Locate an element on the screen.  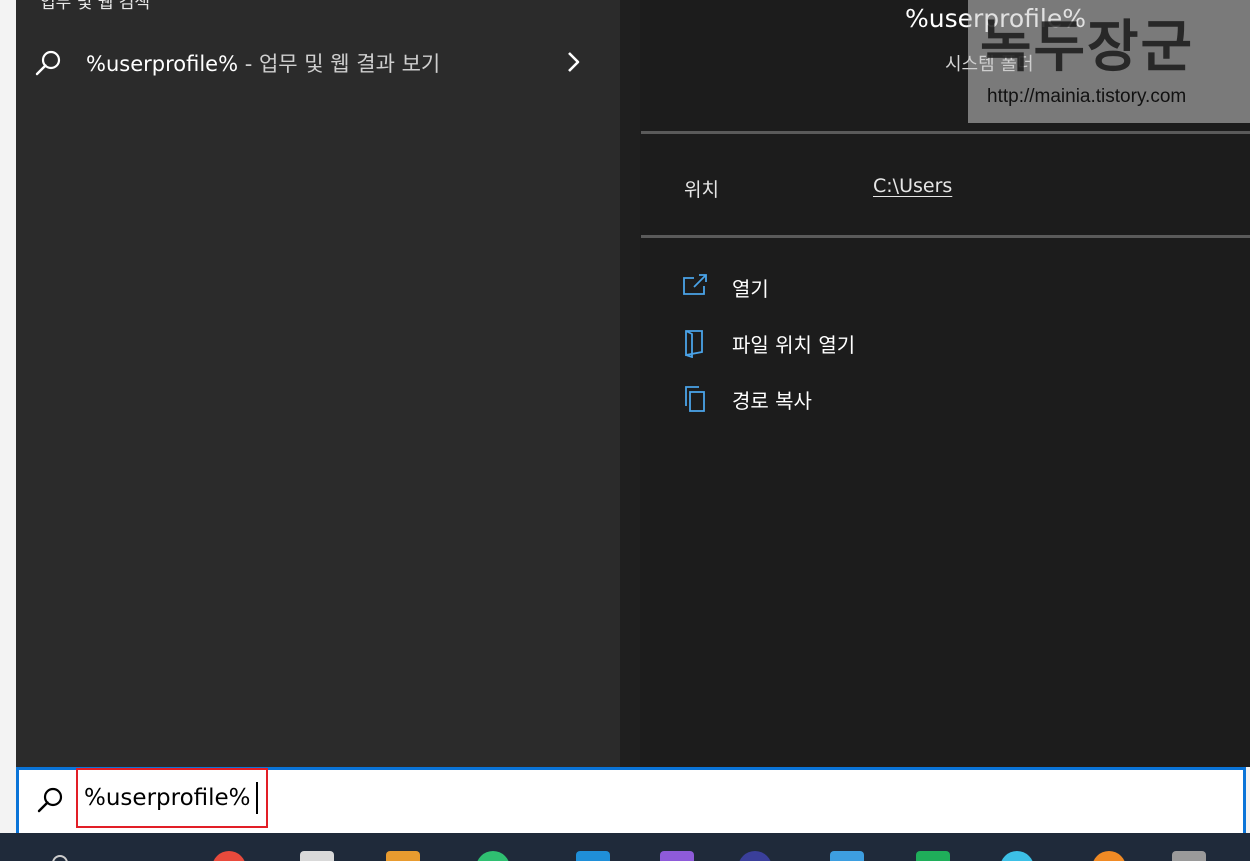
text-caret is located at coordinates (257, 798).